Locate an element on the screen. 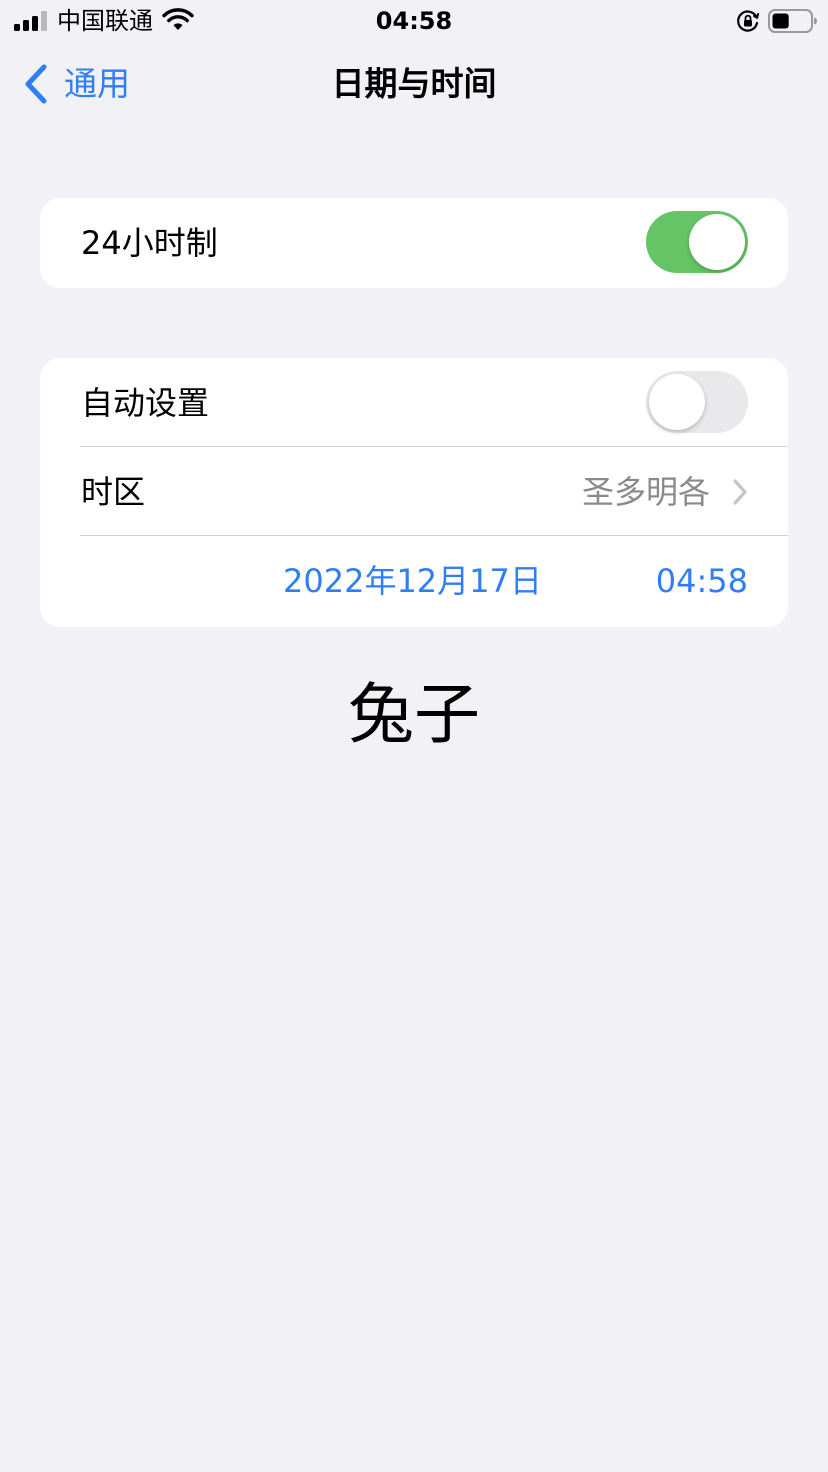 The width and height of the screenshot is (828, 1472). row-set-automatically: 自动设置 is located at coordinates (414, 402).